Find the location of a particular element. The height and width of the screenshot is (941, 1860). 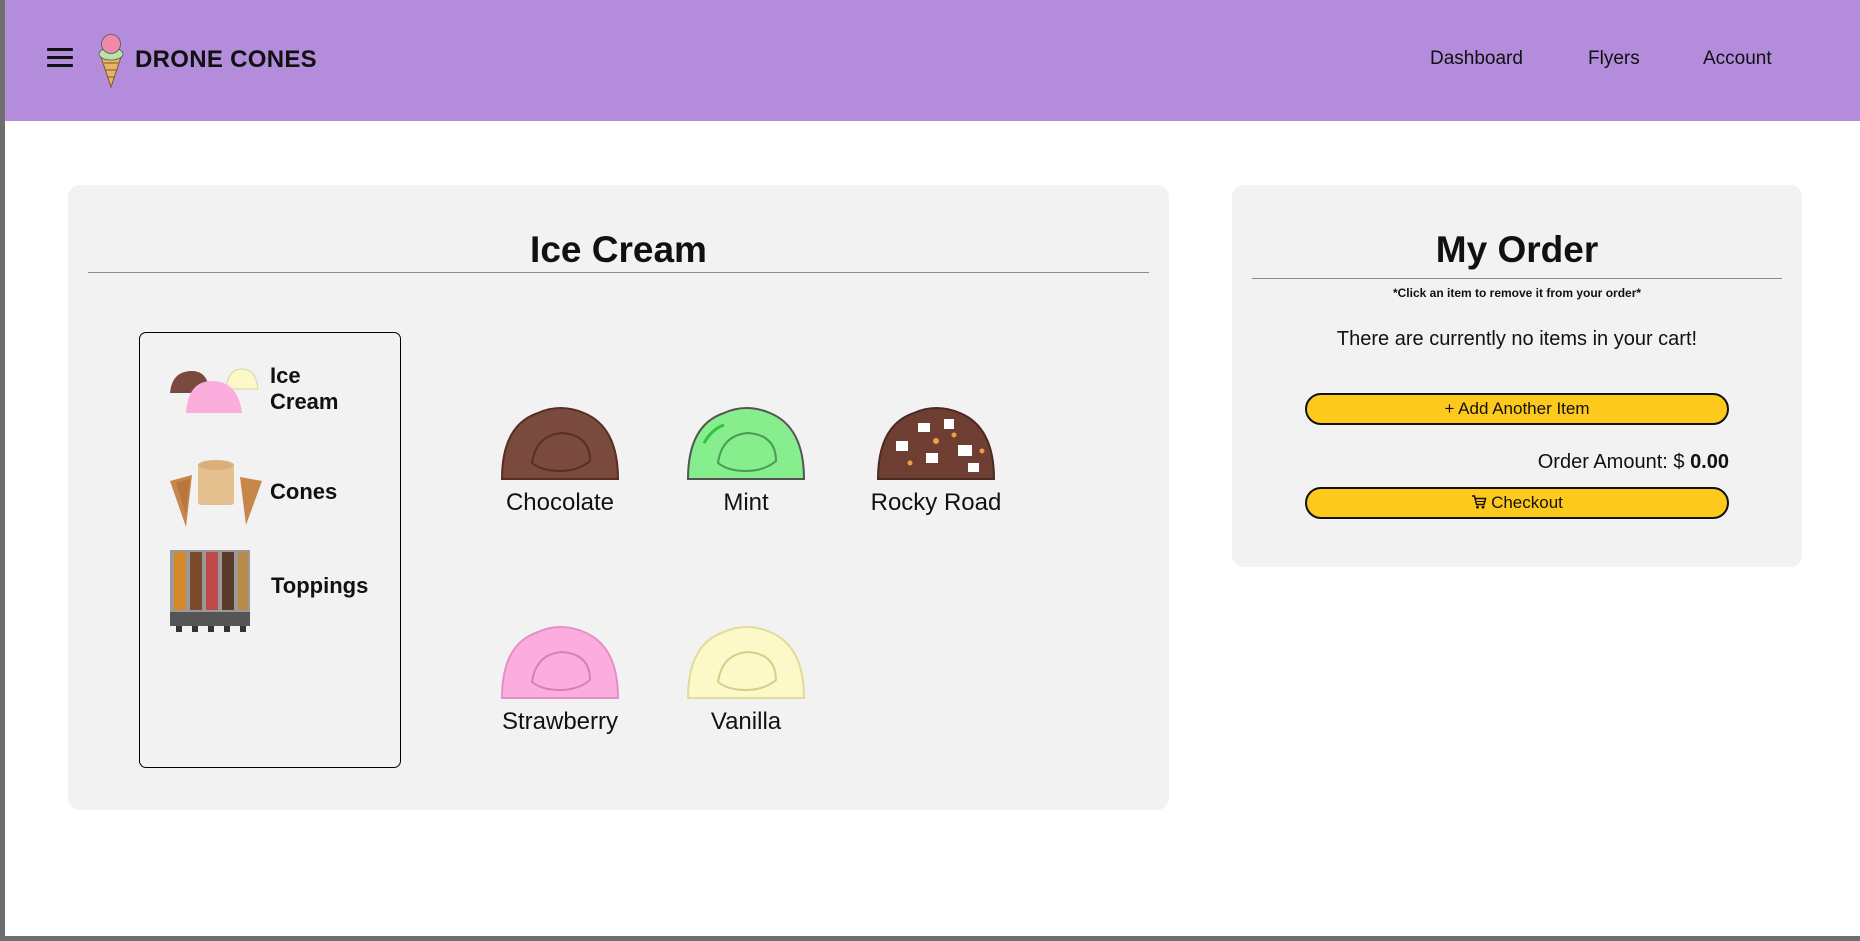

order-title: My Order is located at coordinates (1517, 249).